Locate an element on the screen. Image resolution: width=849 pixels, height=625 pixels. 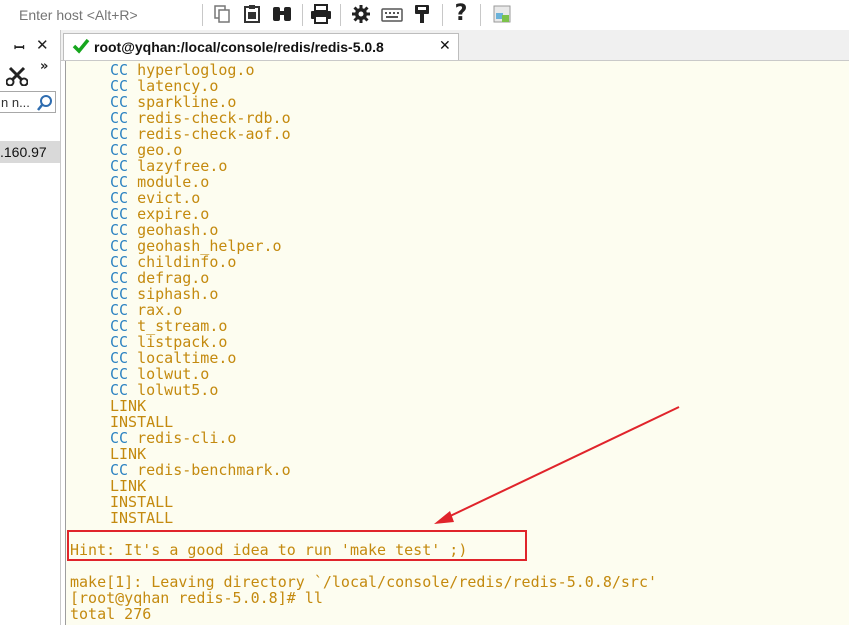
connected-check-icon is located at coordinates (81, 48).